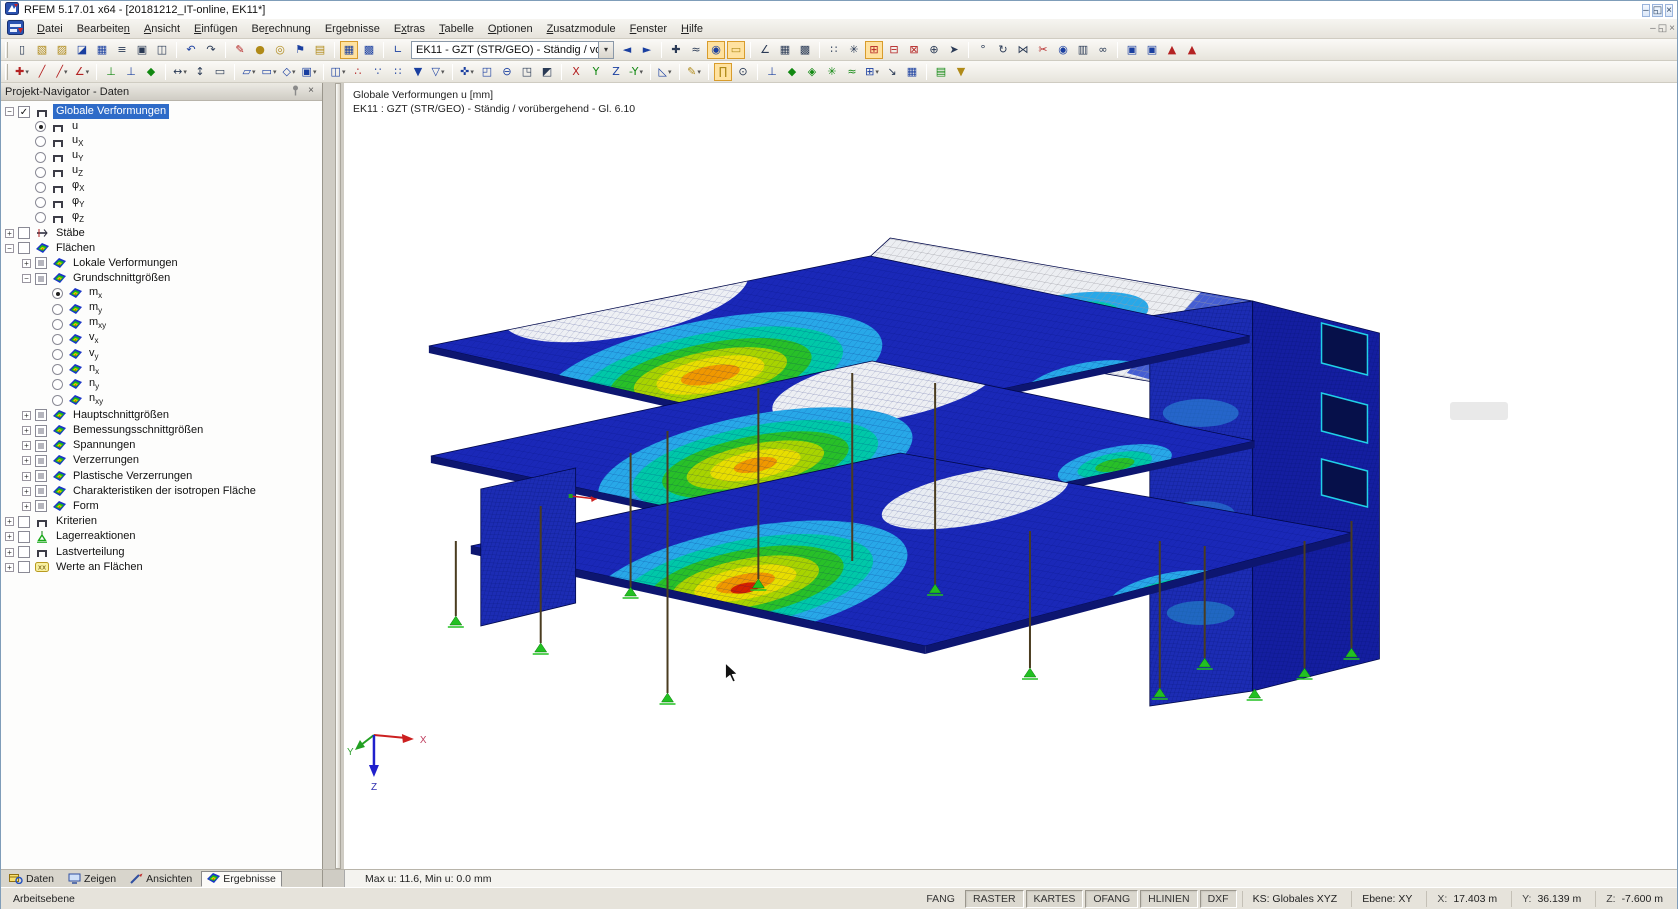  What do you see at coordinates (438, 72) in the screenshot?
I see `block-insert-icon: ▽ ▾` at bounding box center [438, 72].